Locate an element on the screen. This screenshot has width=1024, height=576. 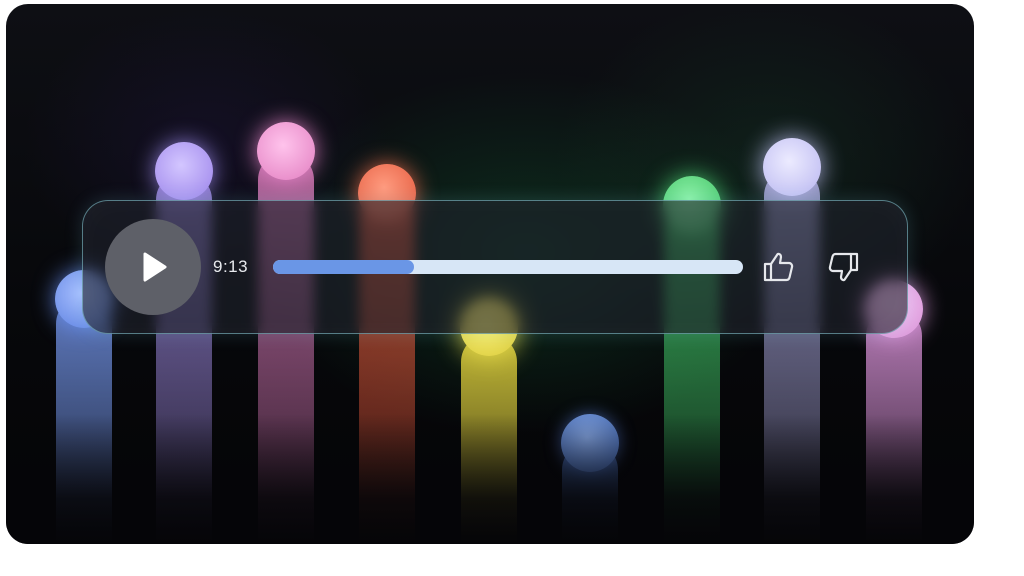
play-icon is located at coordinates (155, 267).